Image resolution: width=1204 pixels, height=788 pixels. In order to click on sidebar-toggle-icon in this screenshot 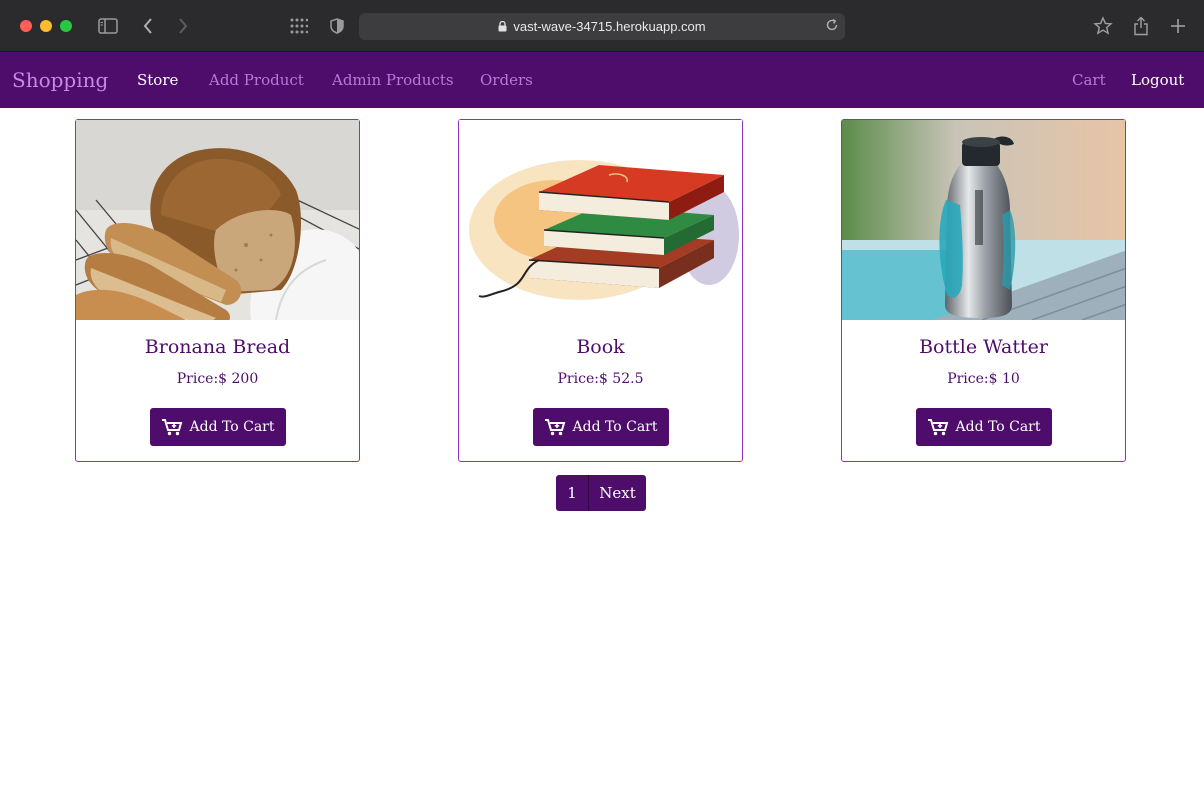, I will do `click(108, 26)`.